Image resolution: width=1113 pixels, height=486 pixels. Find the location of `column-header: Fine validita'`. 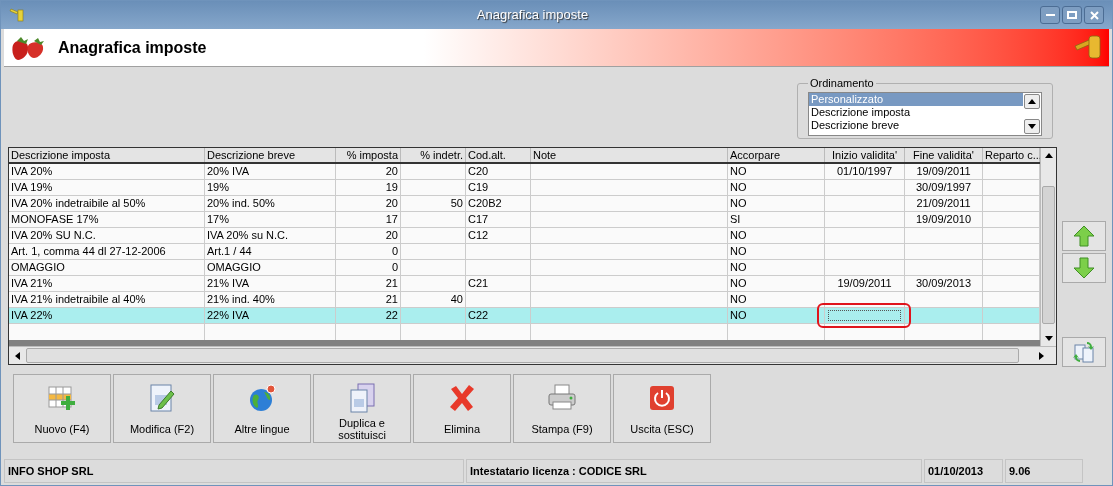

column-header: Fine validita' is located at coordinates (944, 155).